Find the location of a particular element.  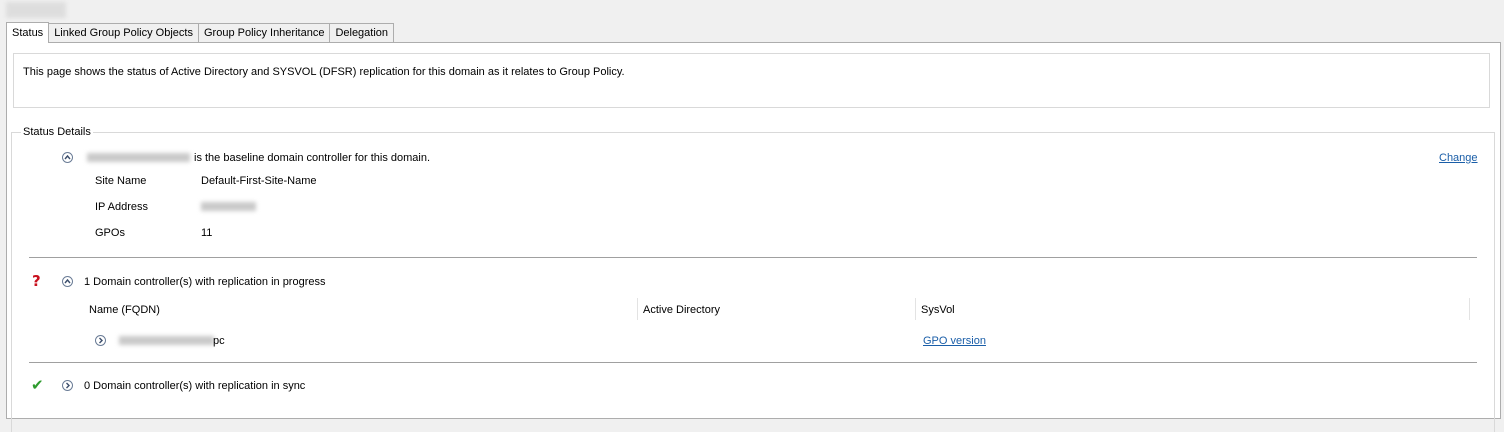

column-header-name: Name (FQDN) is located at coordinates (124, 310).